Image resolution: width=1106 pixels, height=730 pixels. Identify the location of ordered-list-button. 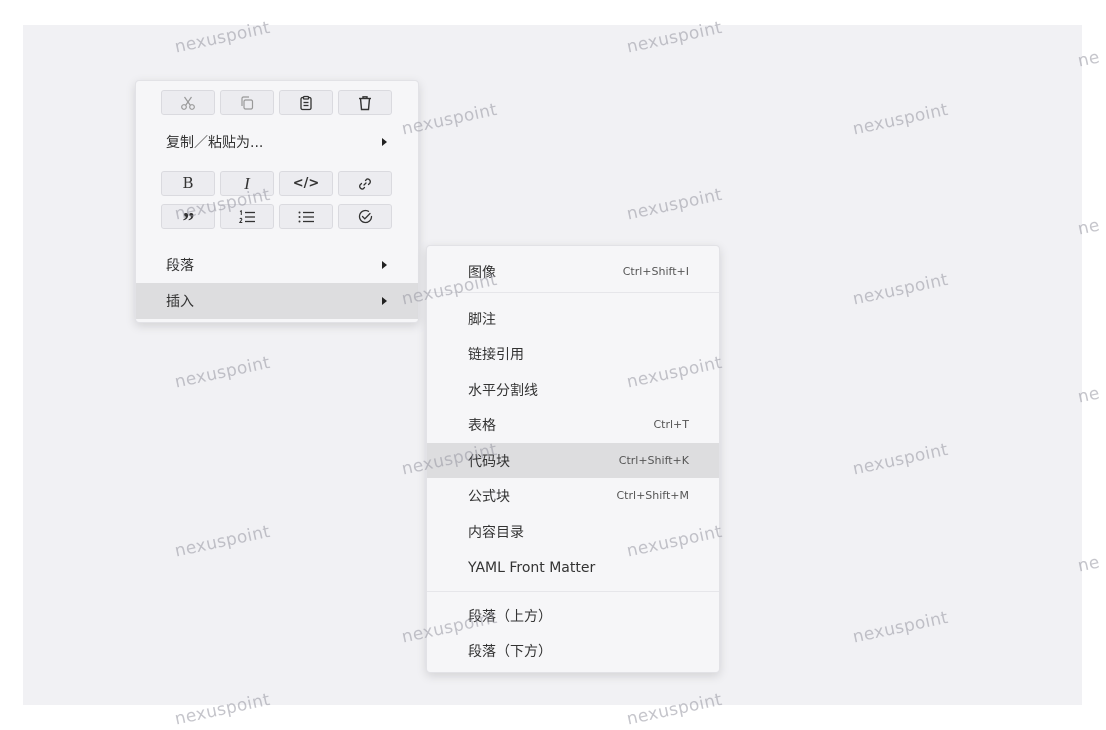
(247, 216).